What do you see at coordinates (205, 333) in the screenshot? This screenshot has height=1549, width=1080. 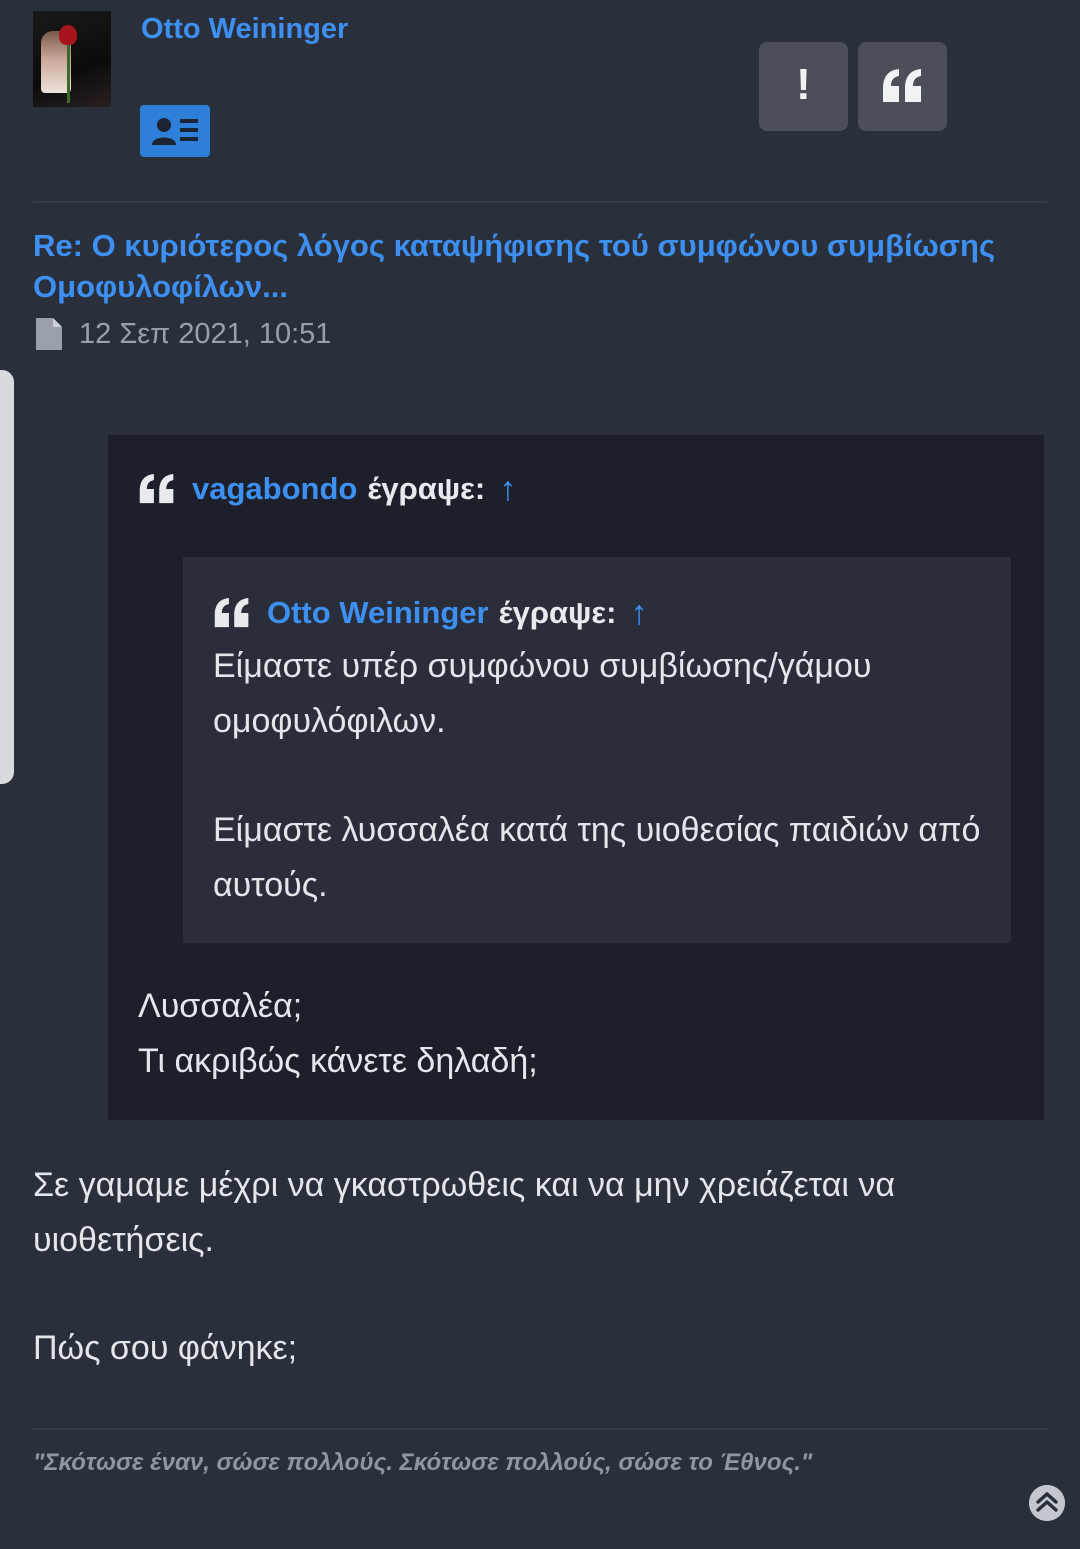 I see `post-date: 12 Σεπ 2021, 10:51` at bounding box center [205, 333].